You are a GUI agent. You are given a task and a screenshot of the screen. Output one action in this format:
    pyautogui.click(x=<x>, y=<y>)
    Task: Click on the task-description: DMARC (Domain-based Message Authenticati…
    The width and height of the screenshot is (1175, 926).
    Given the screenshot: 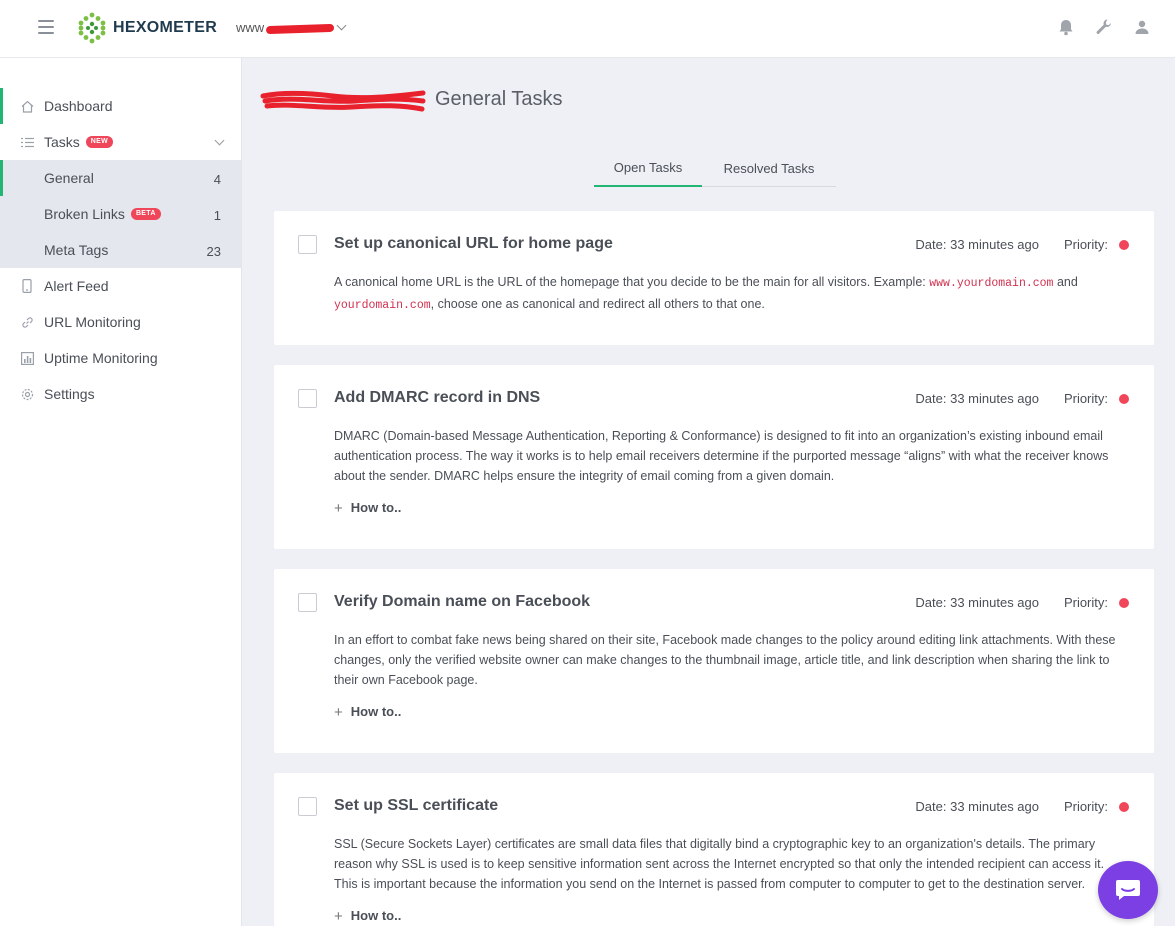 What is the action you would take?
    pyautogui.click(x=721, y=456)
    